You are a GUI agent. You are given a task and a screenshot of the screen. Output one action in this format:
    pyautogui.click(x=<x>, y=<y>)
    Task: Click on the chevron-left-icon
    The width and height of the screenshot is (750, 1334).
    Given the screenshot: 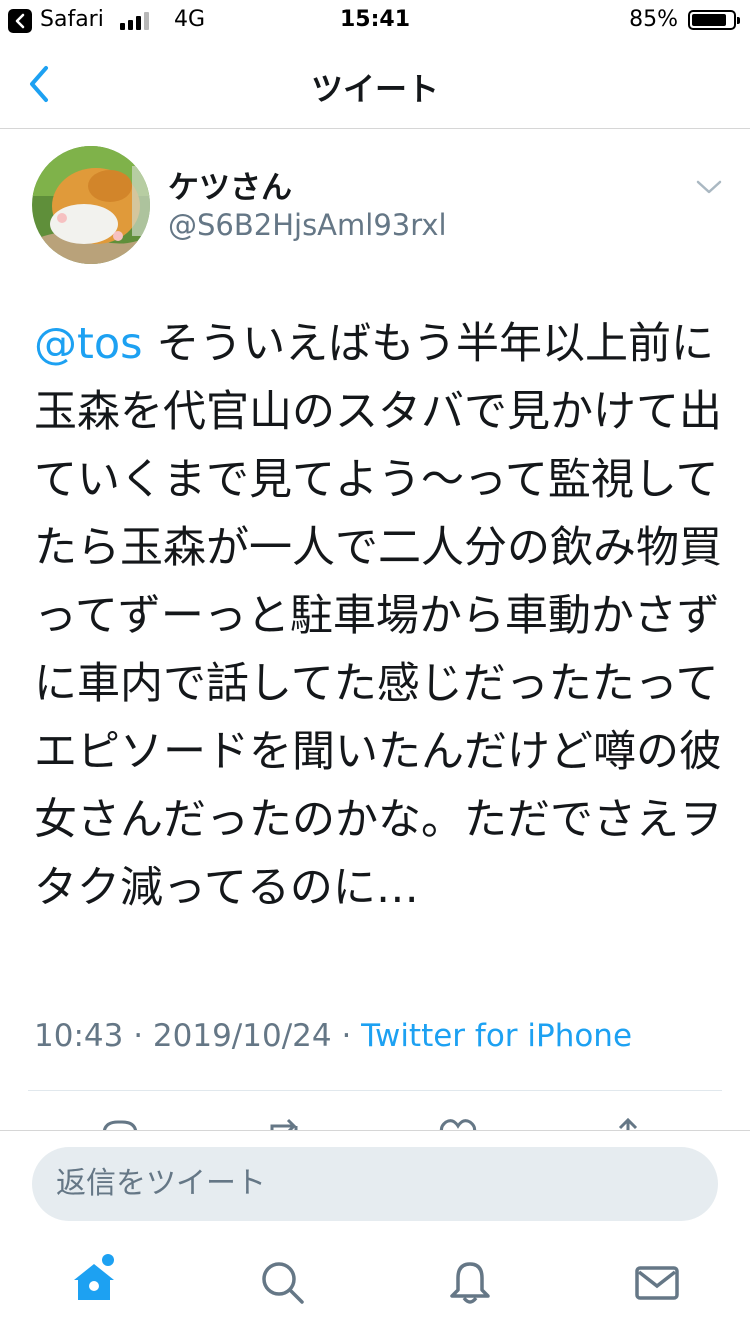 What is the action you would take?
    pyautogui.click(x=39, y=84)
    